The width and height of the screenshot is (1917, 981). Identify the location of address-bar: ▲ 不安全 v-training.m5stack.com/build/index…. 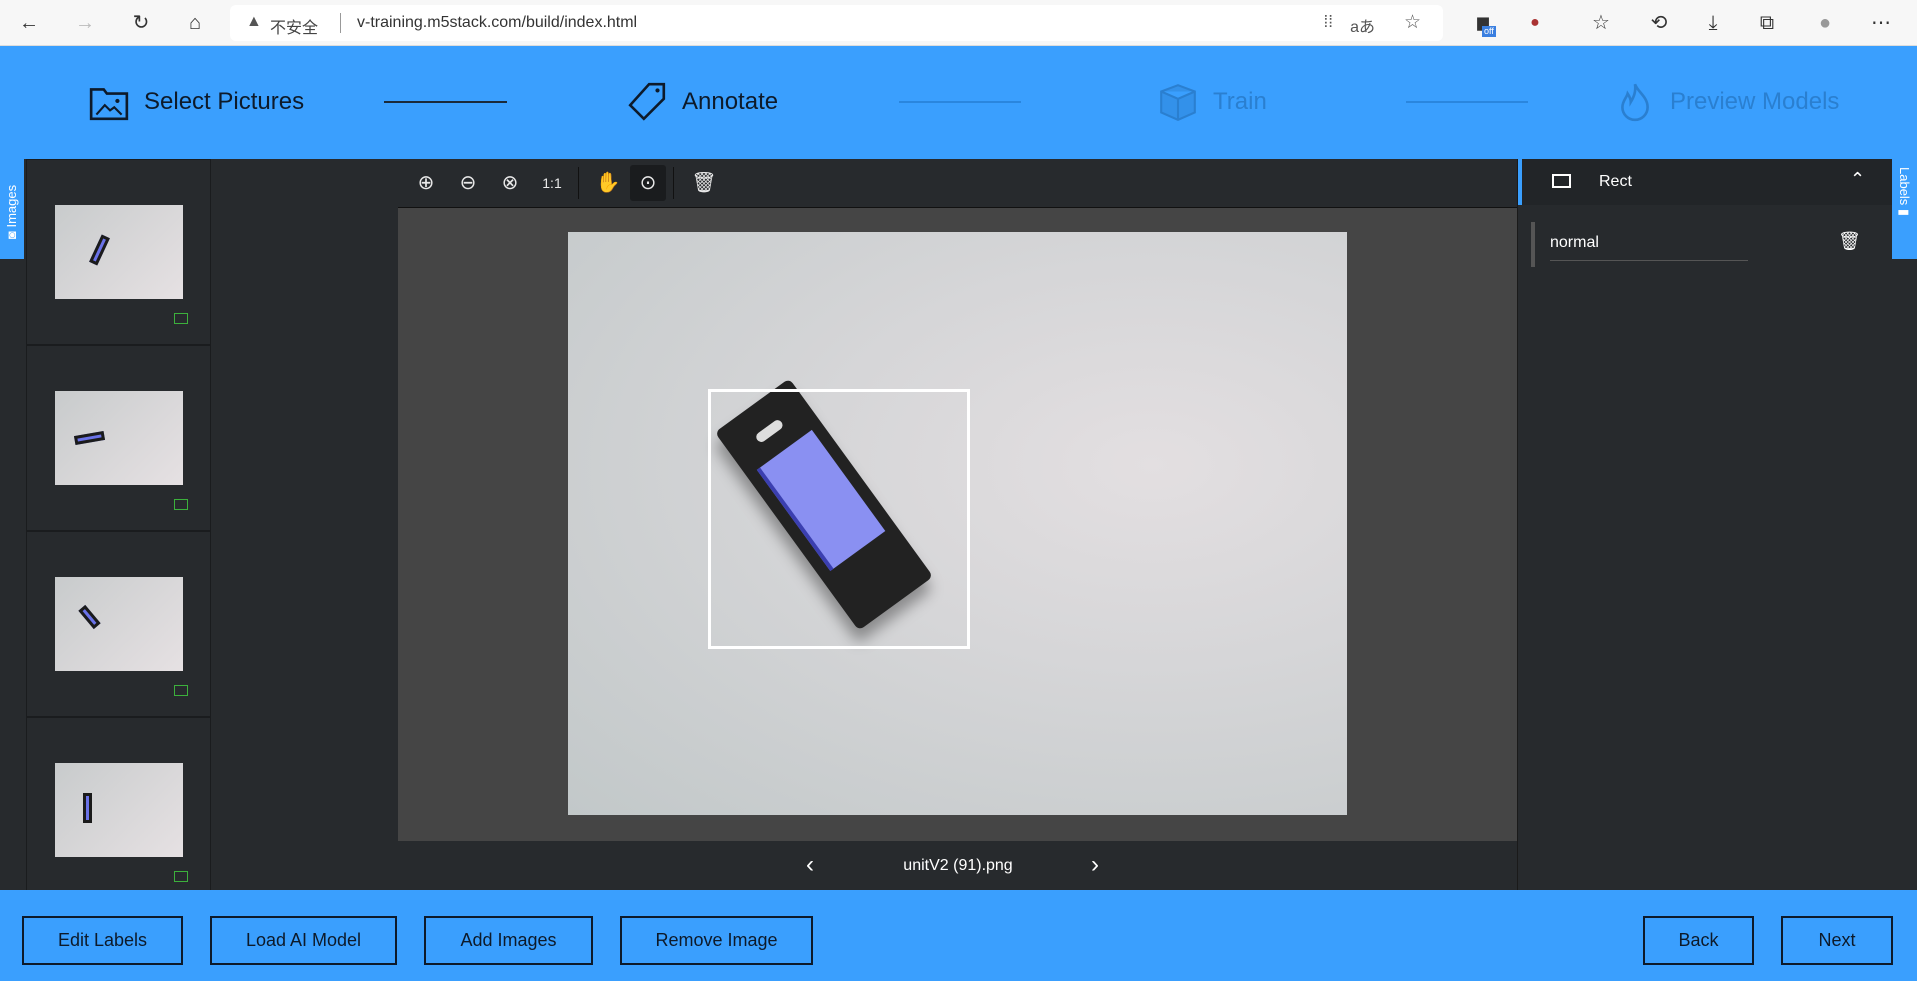
(836, 23).